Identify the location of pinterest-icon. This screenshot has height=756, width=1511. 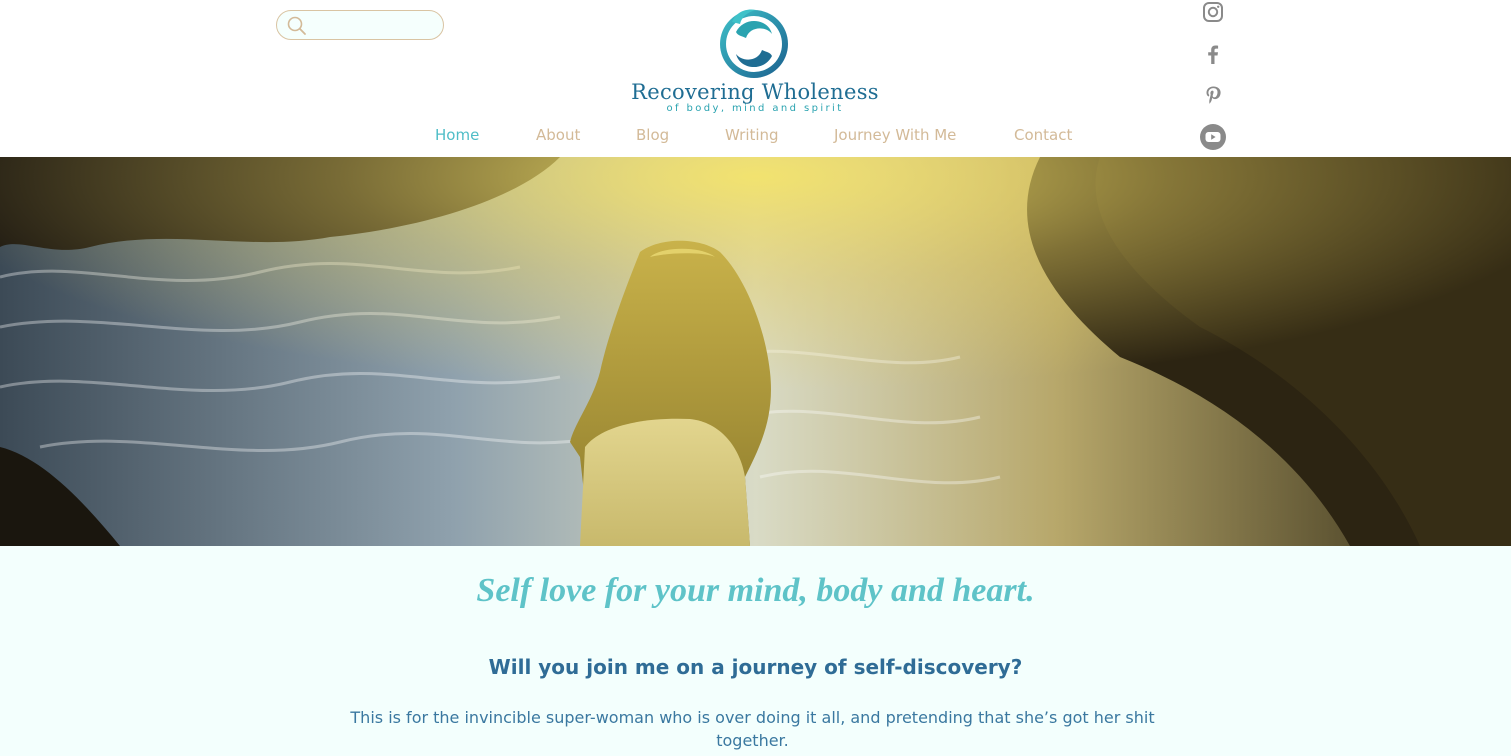
(1213, 95).